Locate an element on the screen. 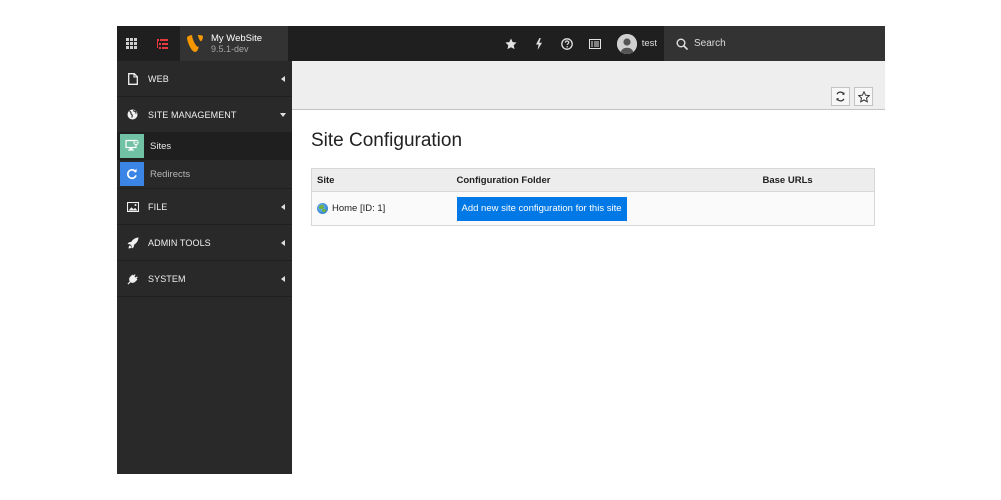 This screenshot has width=1001, height=500. module-group-label: SYSTEM is located at coordinates (167, 278).